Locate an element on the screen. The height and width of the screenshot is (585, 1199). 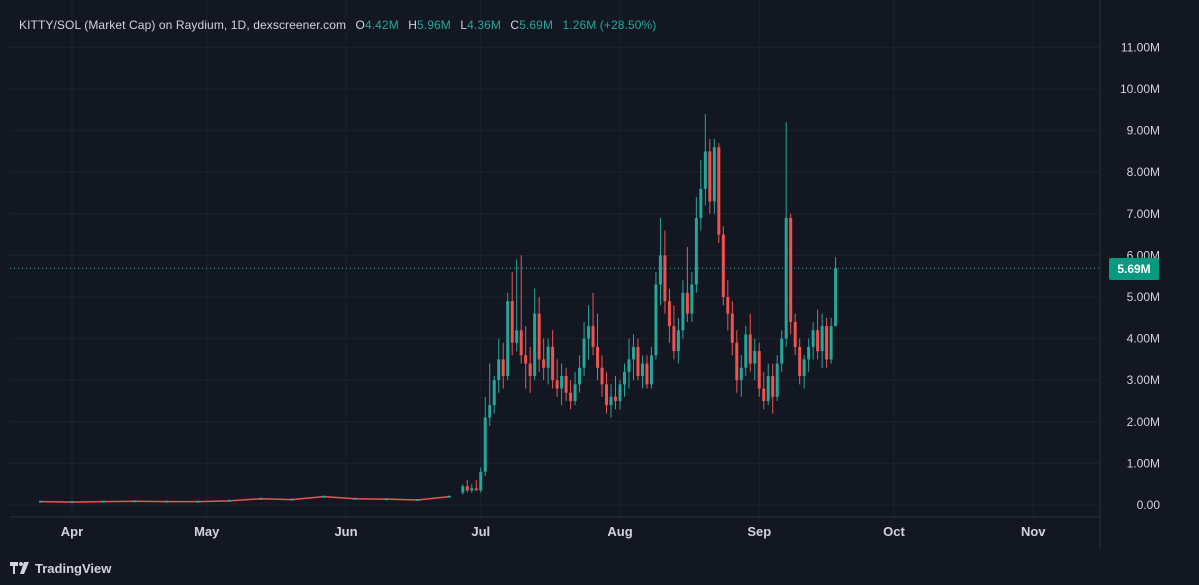
high-label: H is located at coordinates (413, 25).